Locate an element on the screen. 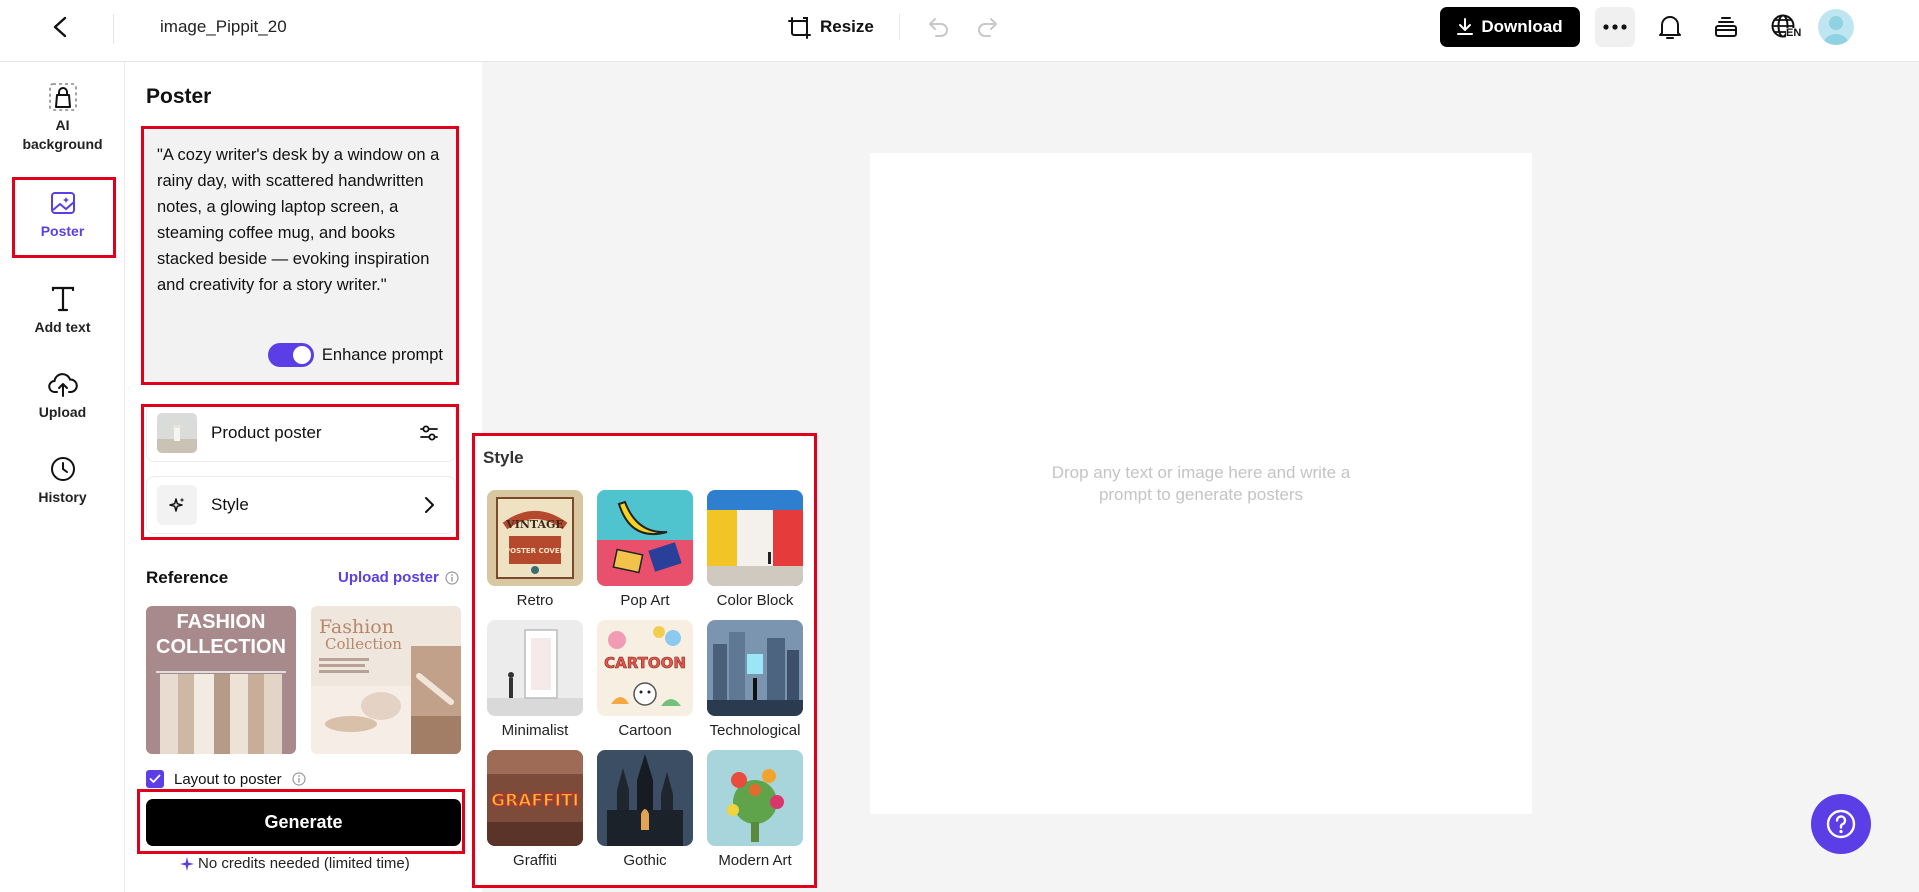  question-icon is located at coordinates (1841, 824).